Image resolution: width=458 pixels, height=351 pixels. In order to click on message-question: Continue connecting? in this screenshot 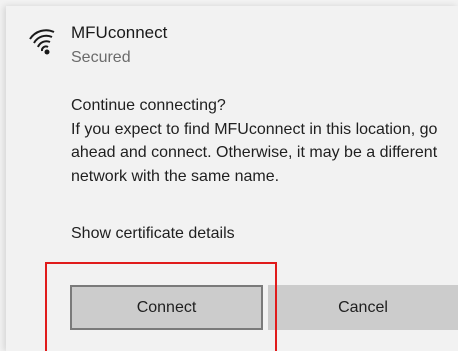, I will do `click(148, 105)`.